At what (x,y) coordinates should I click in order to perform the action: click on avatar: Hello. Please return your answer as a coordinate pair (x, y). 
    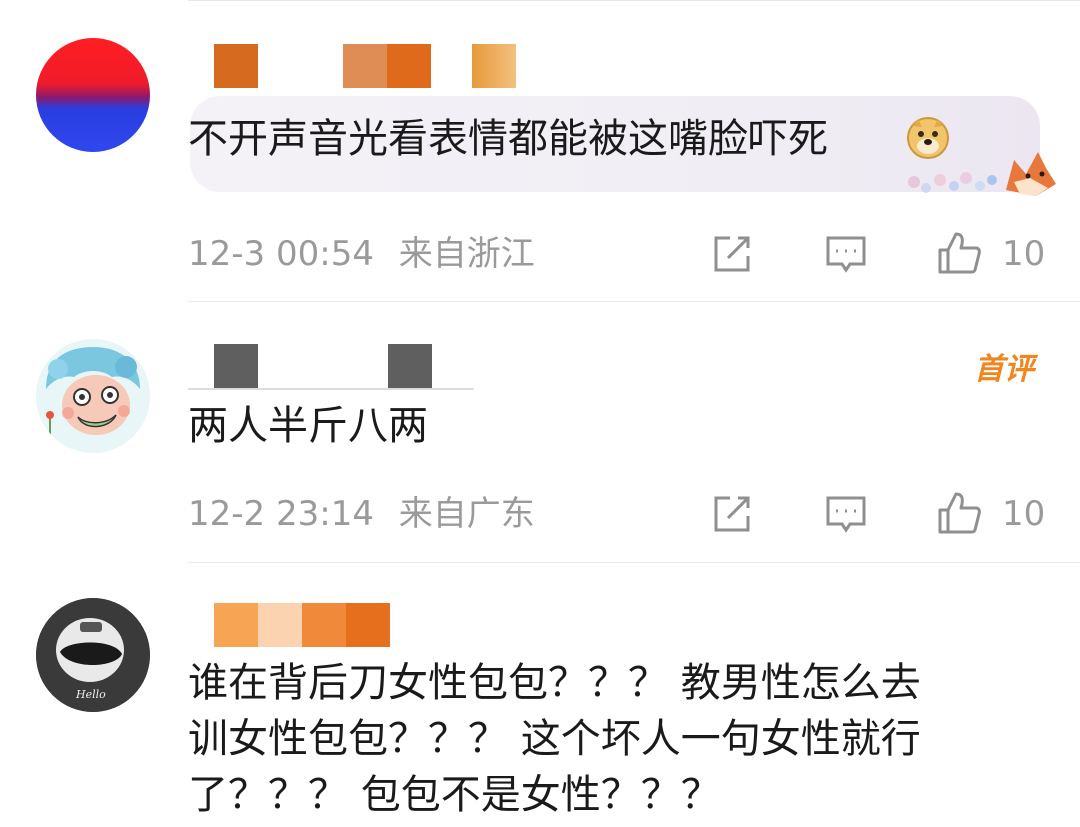
    Looking at the image, I should click on (93, 655).